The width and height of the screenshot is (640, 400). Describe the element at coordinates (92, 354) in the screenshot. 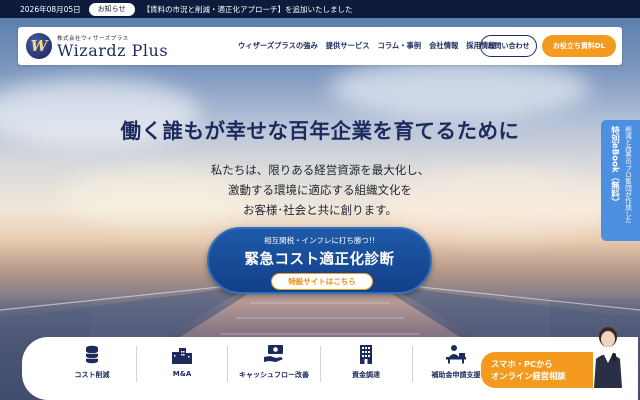

I see `coin-stack-icon` at that location.